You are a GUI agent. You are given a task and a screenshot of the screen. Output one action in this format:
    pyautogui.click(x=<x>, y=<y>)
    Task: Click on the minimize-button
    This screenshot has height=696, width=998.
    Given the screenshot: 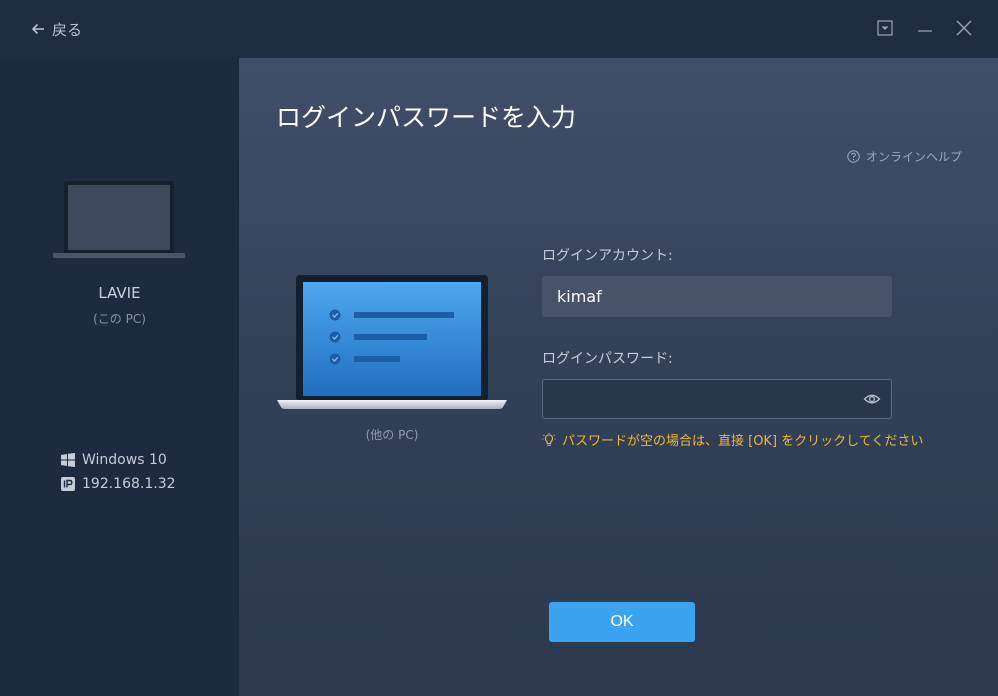 What is the action you would take?
    pyautogui.click(x=925, y=28)
    